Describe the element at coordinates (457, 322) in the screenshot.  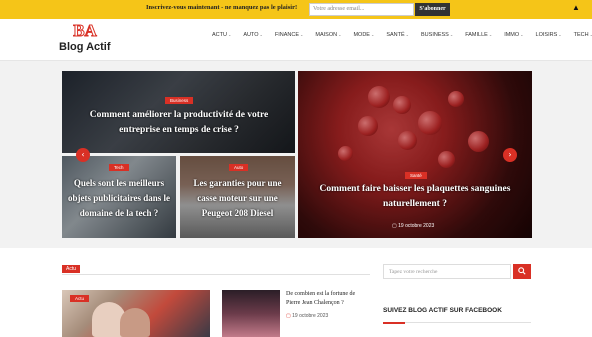
I see `widget-divider` at that location.